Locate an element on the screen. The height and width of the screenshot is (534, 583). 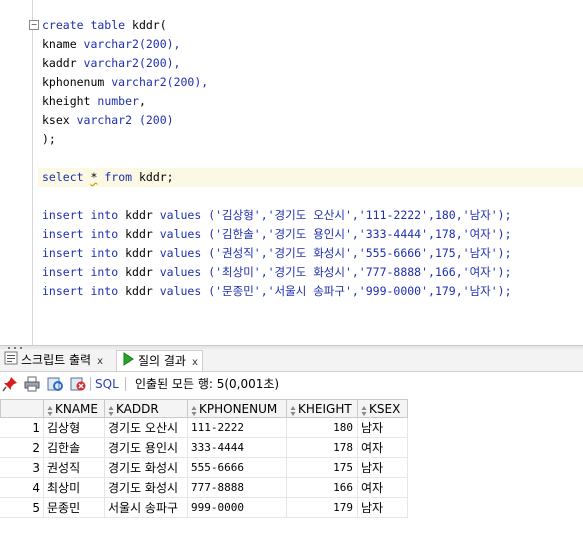
column-label: KHEIGHT is located at coordinates (325, 409).